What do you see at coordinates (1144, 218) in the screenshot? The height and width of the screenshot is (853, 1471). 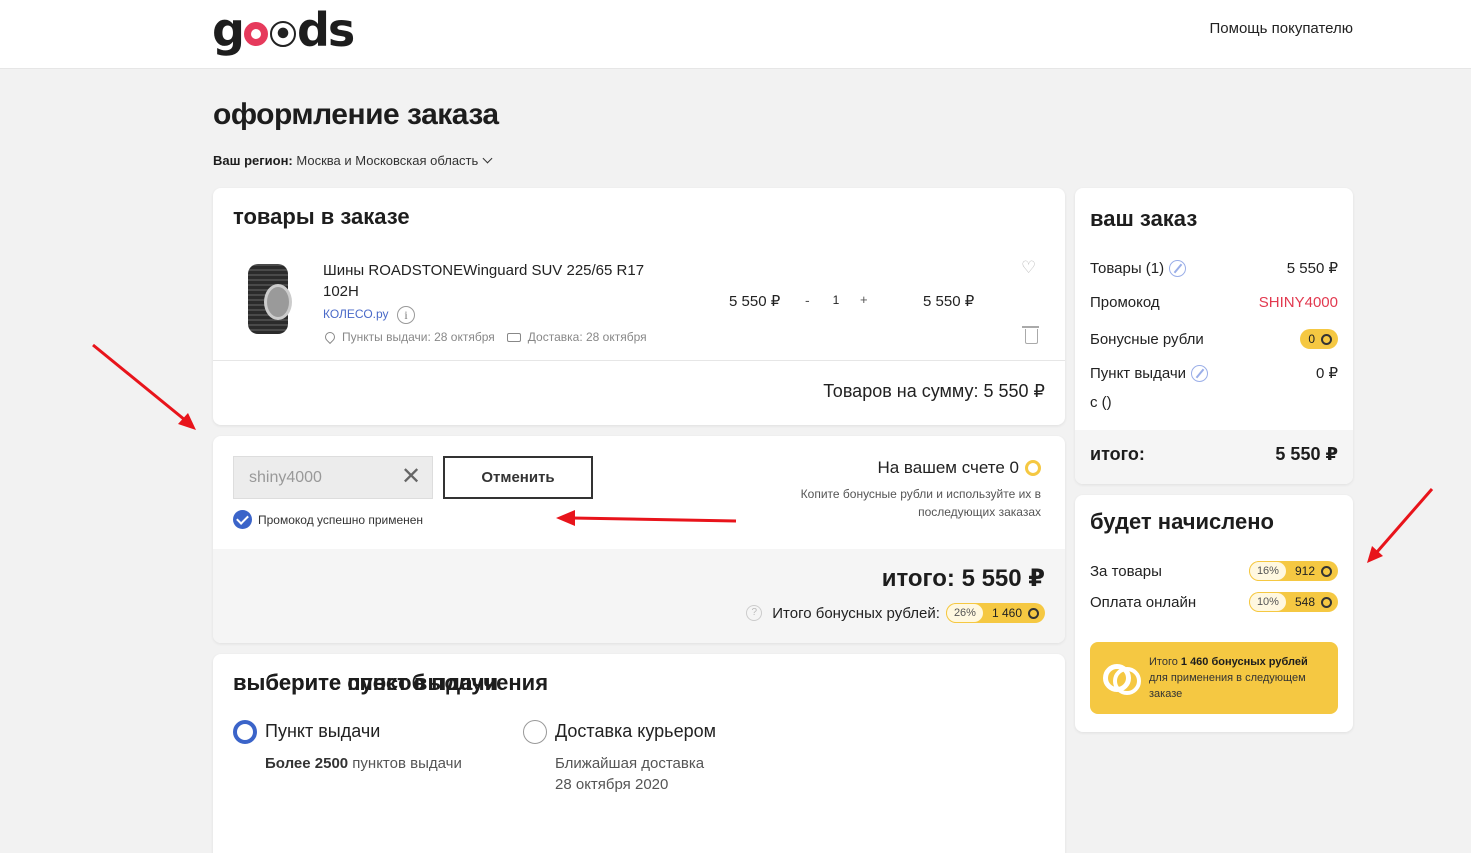 I see `order-summary-title: ваш заказ` at bounding box center [1144, 218].